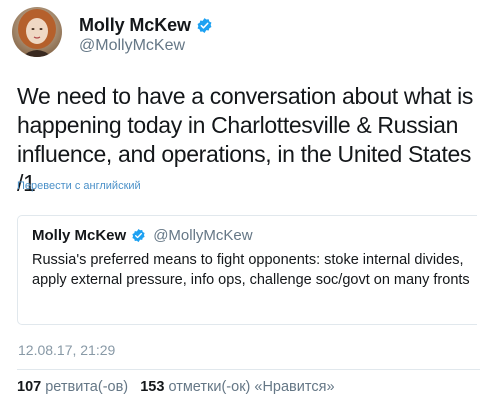 This screenshot has height=403, width=480. What do you see at coordinates (67, 350) in the screenshot?
I see `tweet-timestamp: 12.08.17, 21:29` at bounding box center [67, 350].